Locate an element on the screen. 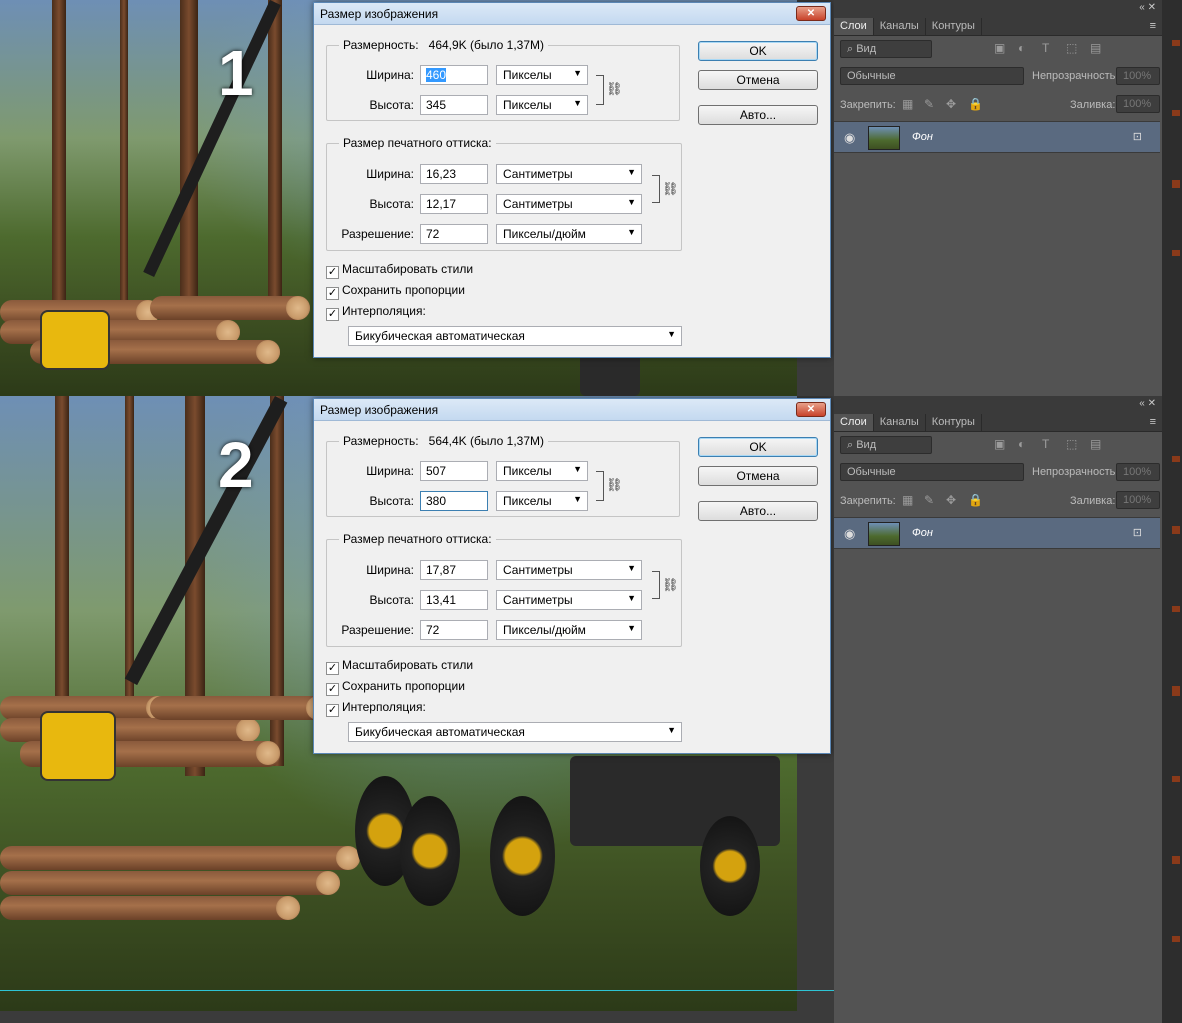  print-height-input: 12,17 is located at coordinates (454, 204).